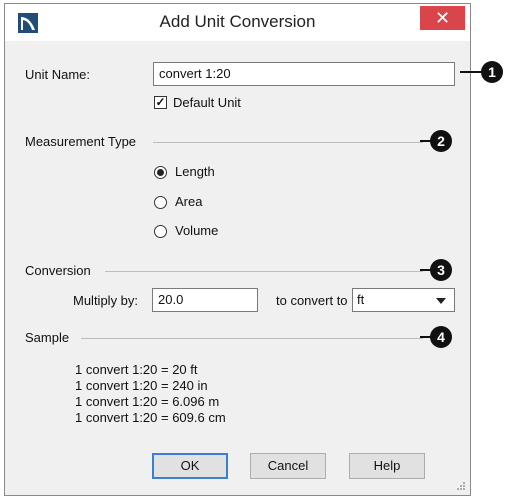  I want to click on sample-line: 1 convert 1:20 = 20 ft, so click(136, 369).